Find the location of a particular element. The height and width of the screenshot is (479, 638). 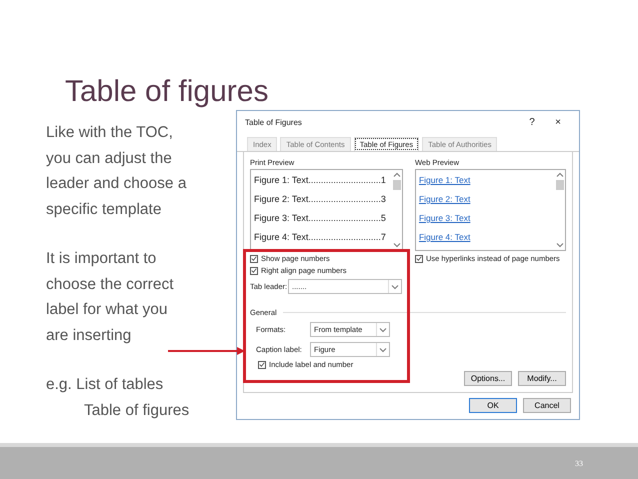

preview-entry: Figure 2: Text.............................3 is located at coordinates (320, 199).